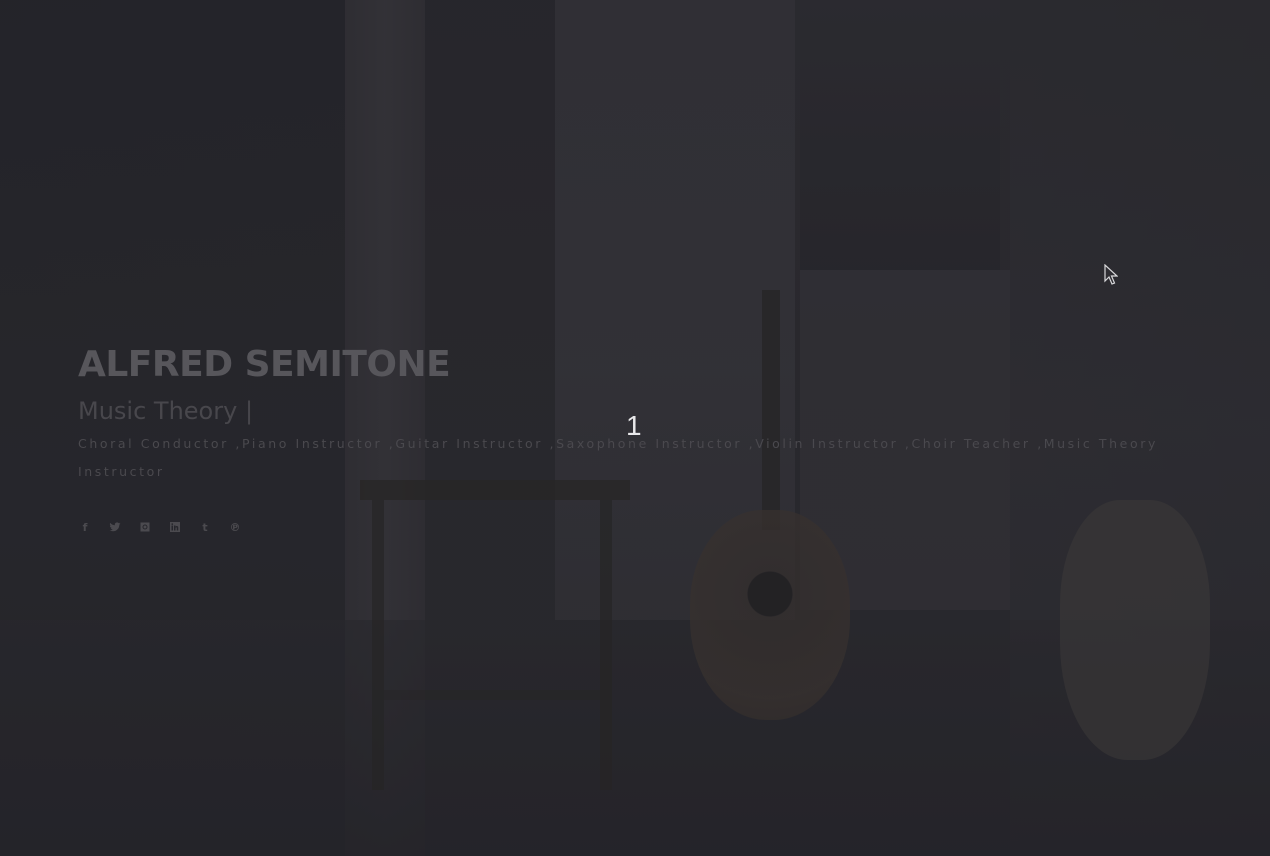 This screenshot has width=1270, height=856. Describe the element at coordinates (235, 527) in the screenshot. I see `pinterest-icon: ℗` at that location.